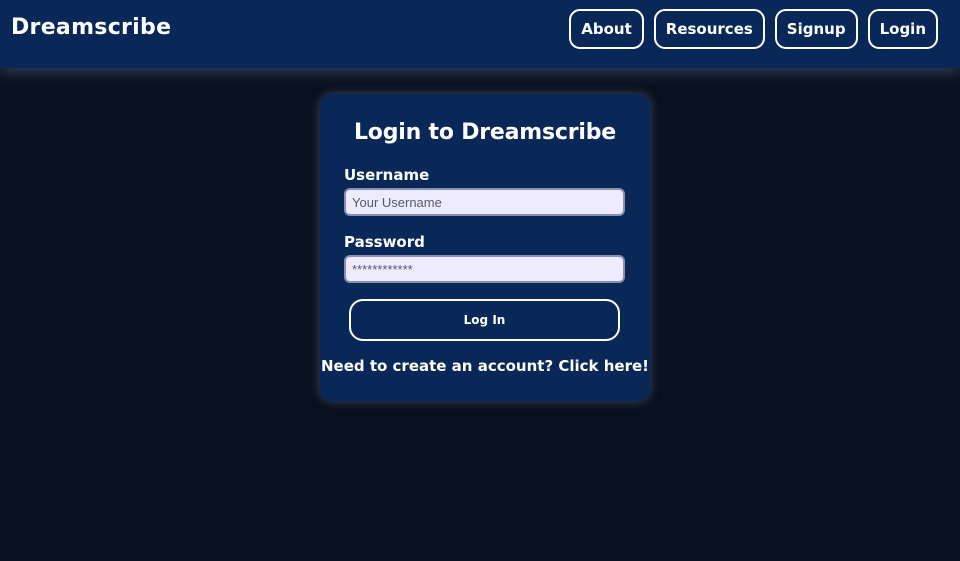  Describe the element at coordinates (485, 366) in the screenshot. I see `create-account-link: Need to create an account? Click here!` at that location.